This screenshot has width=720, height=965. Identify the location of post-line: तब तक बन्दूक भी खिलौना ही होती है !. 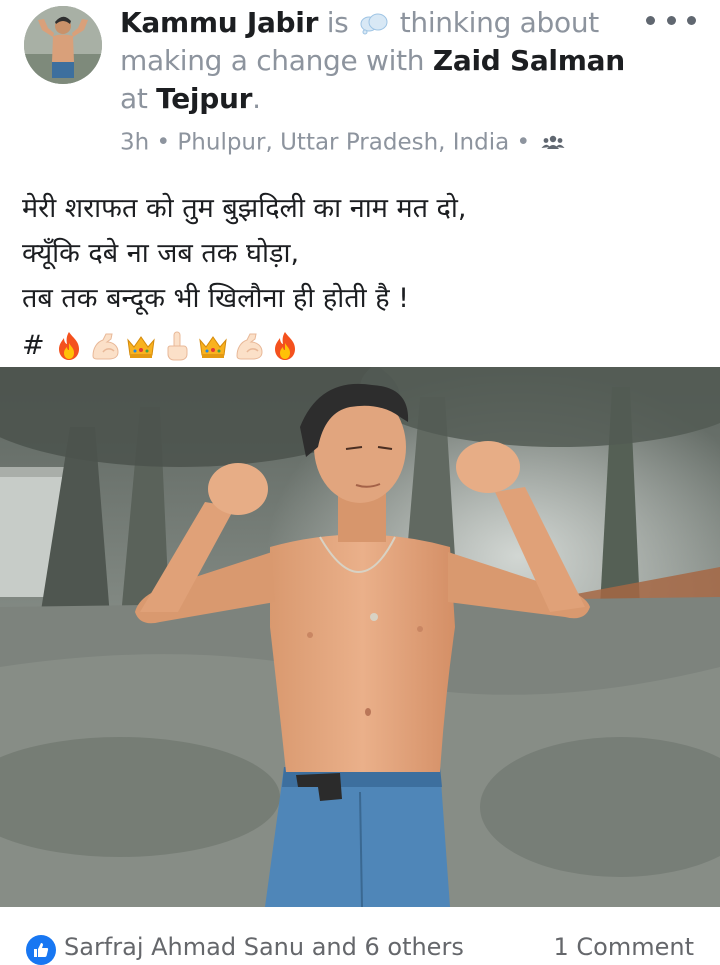
(215, 298).